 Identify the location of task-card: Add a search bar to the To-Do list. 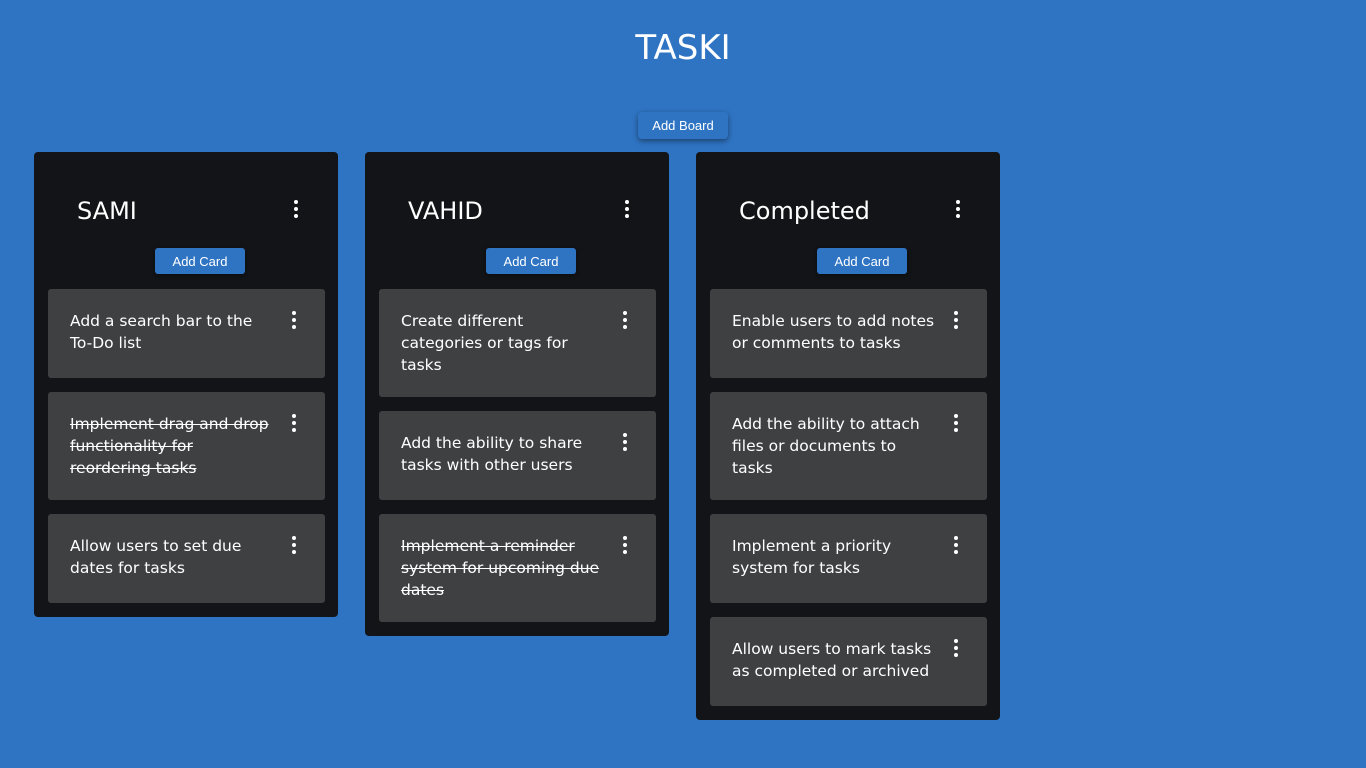
(186, 333).